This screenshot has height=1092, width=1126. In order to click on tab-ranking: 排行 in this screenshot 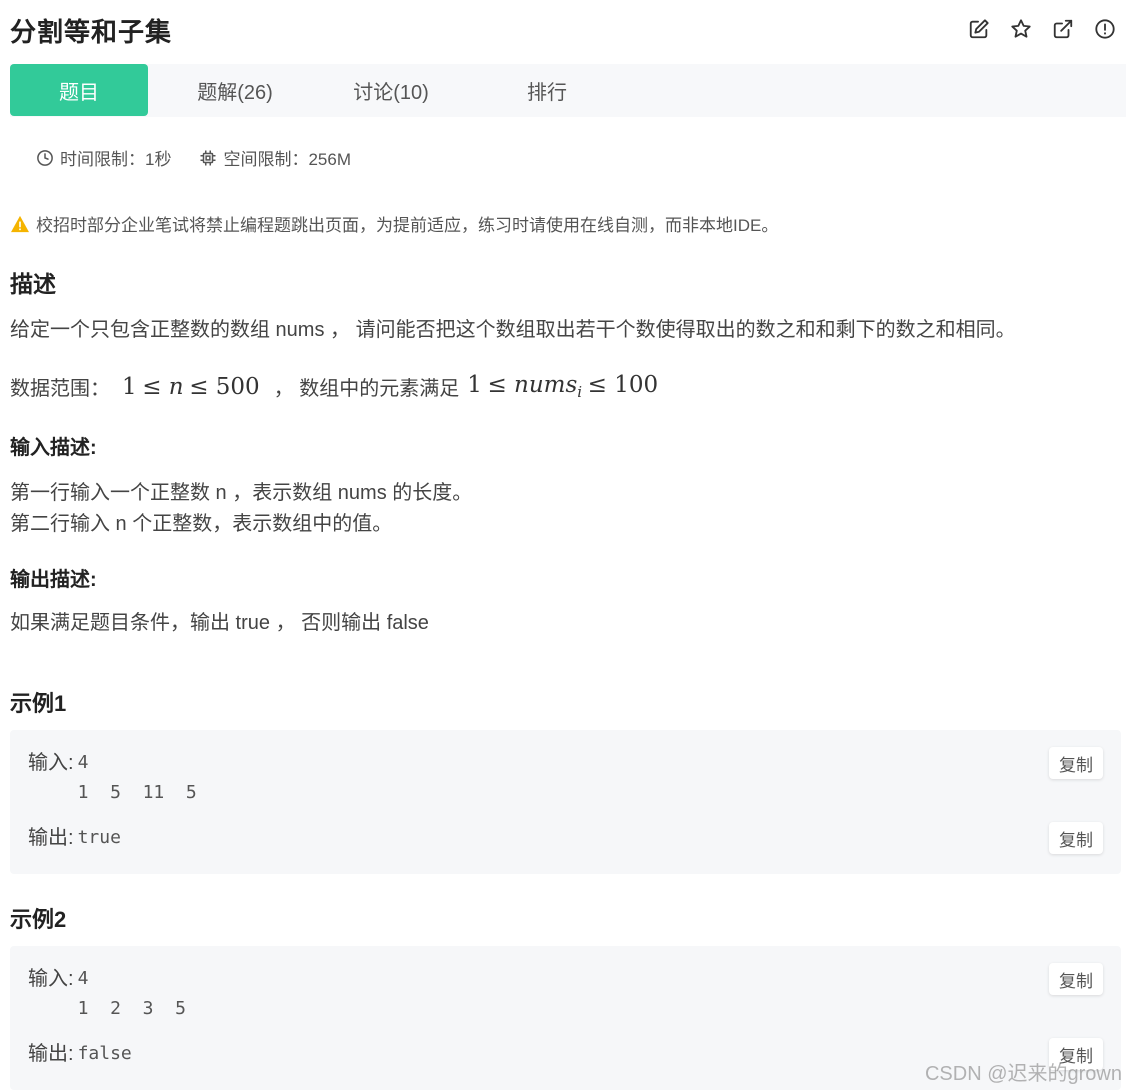, I will do `click(547, 90)`.